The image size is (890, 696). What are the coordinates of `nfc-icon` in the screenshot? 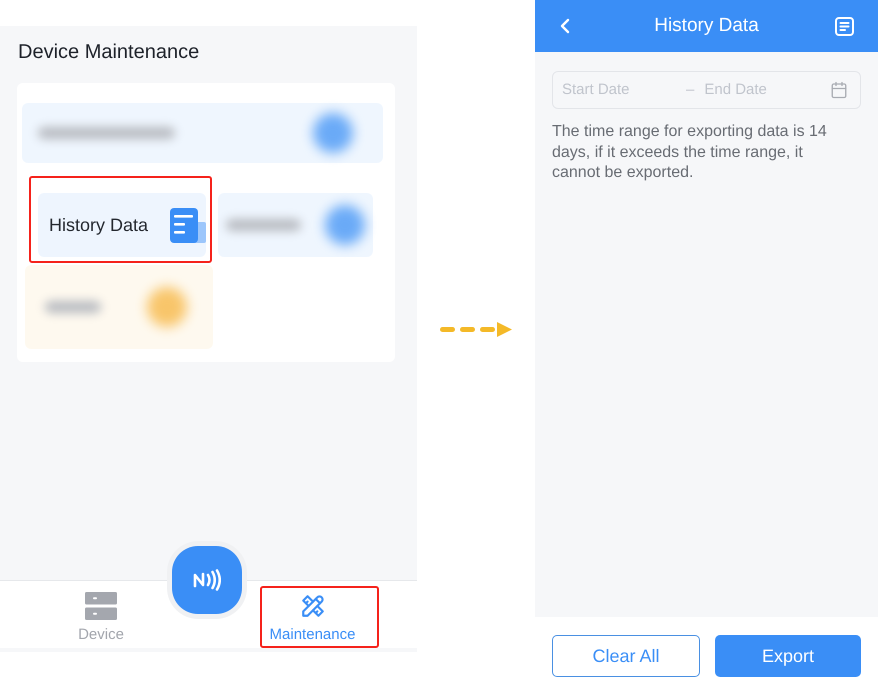 It's located at (207, 580).